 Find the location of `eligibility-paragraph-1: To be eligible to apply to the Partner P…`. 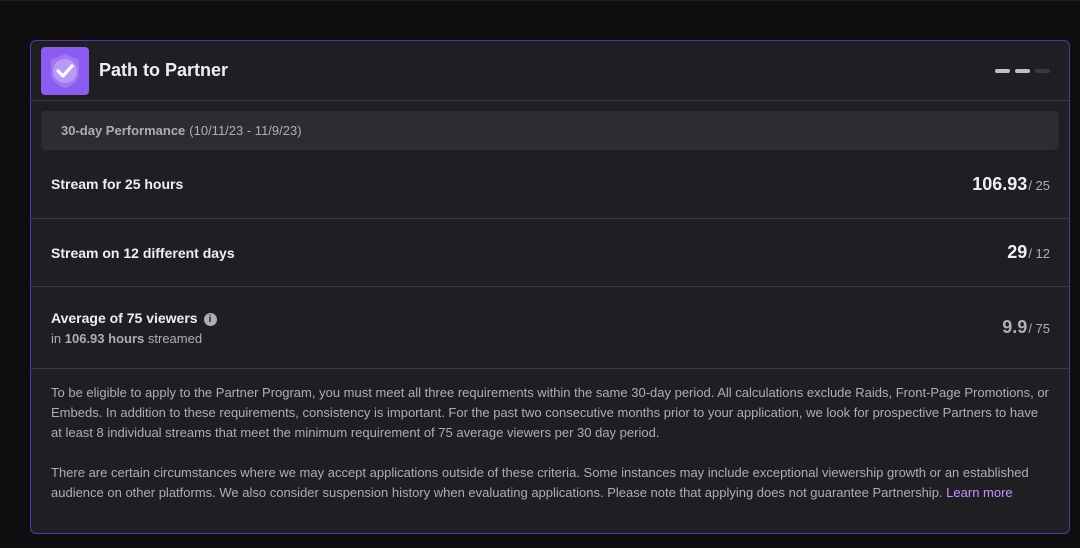

eligibility-paragraph-1: To be eligible to apply to the Partner P… is located at coordinates (550, 412).